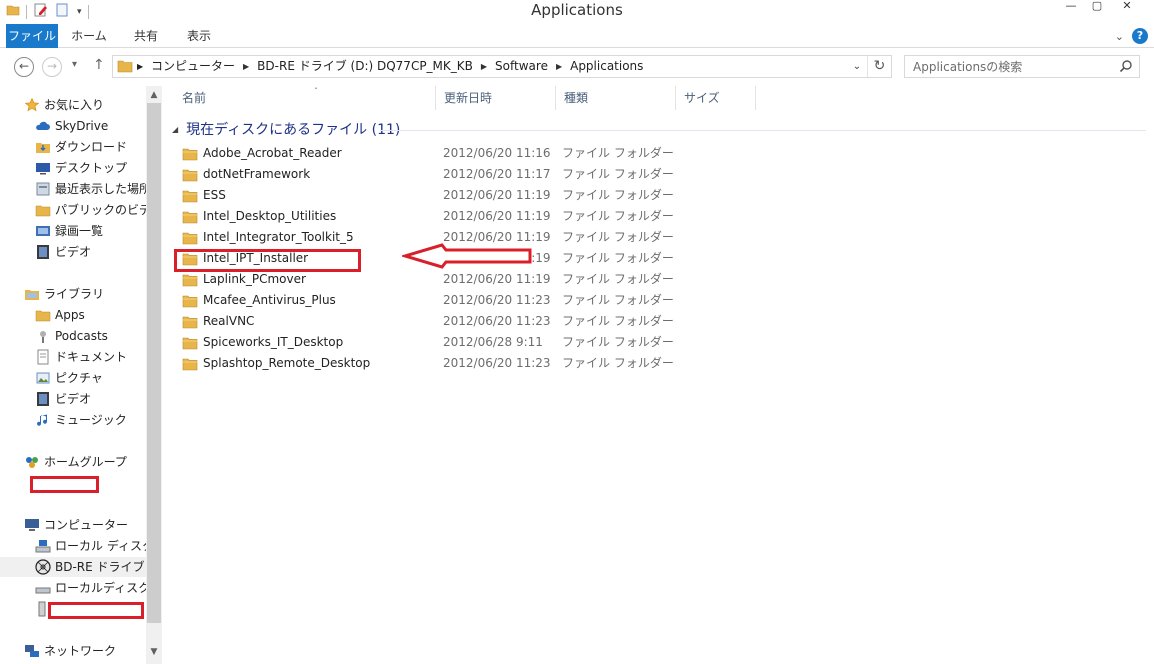 This screenshot has width=1154, height=664. I want to click on nav-videos-lib: ビデオ, so click(63, 399).